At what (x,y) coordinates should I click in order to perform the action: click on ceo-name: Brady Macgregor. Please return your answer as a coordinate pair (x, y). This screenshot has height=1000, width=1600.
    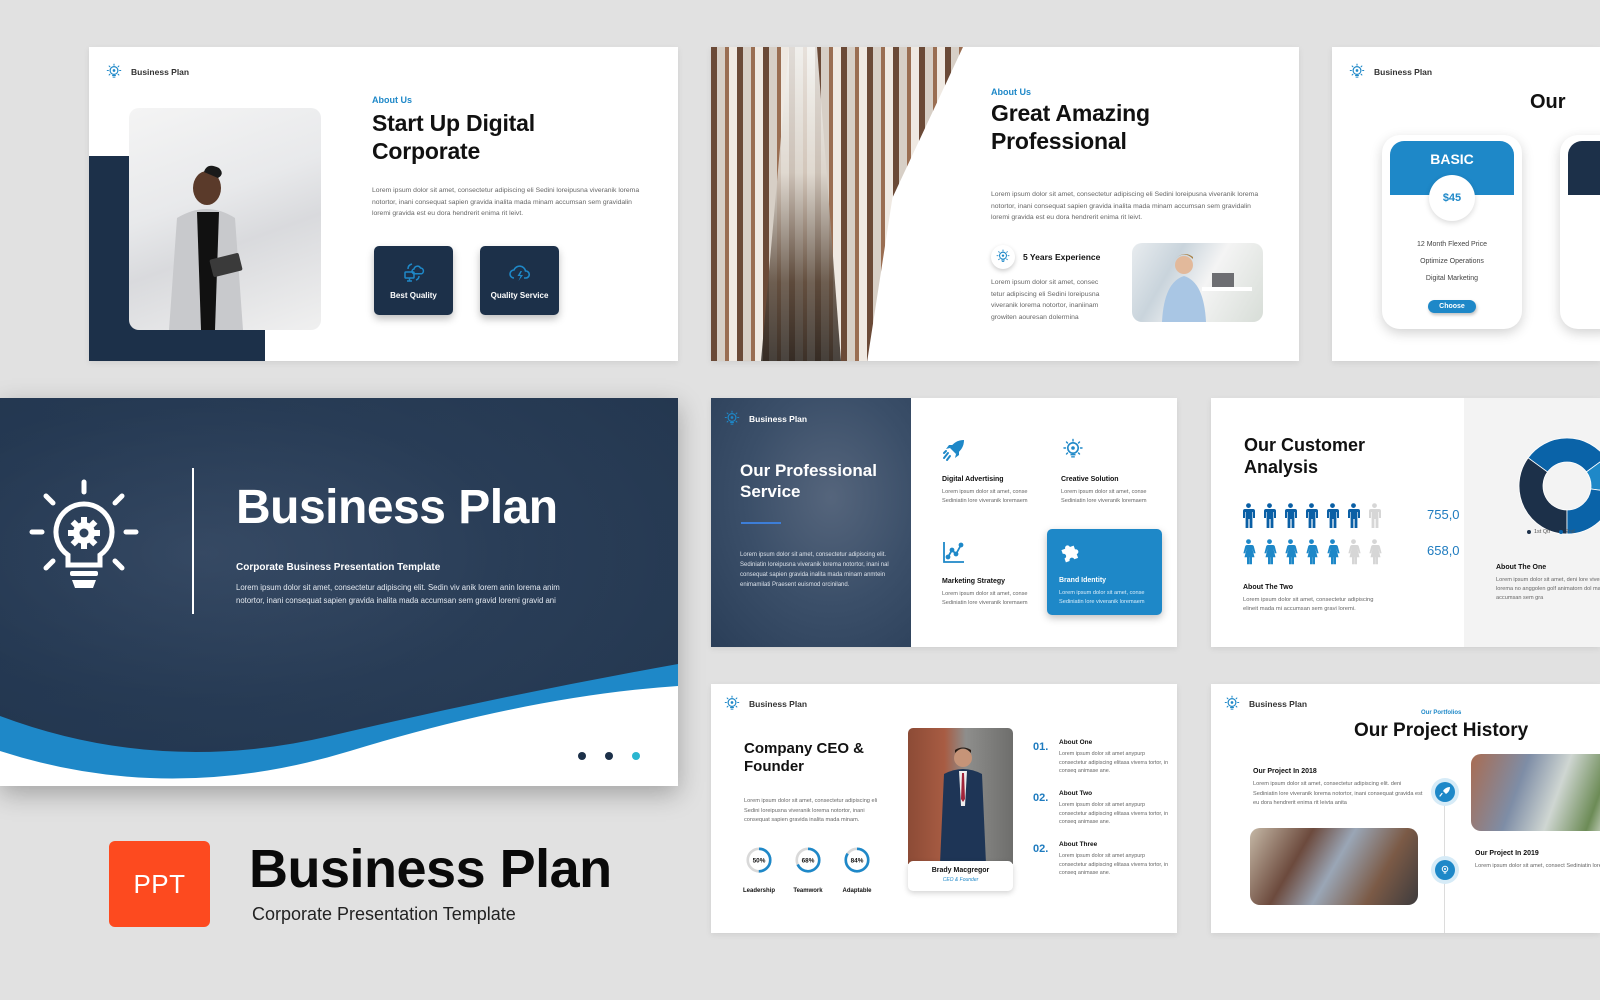
    Looking at the image, I should click on (960, 870).